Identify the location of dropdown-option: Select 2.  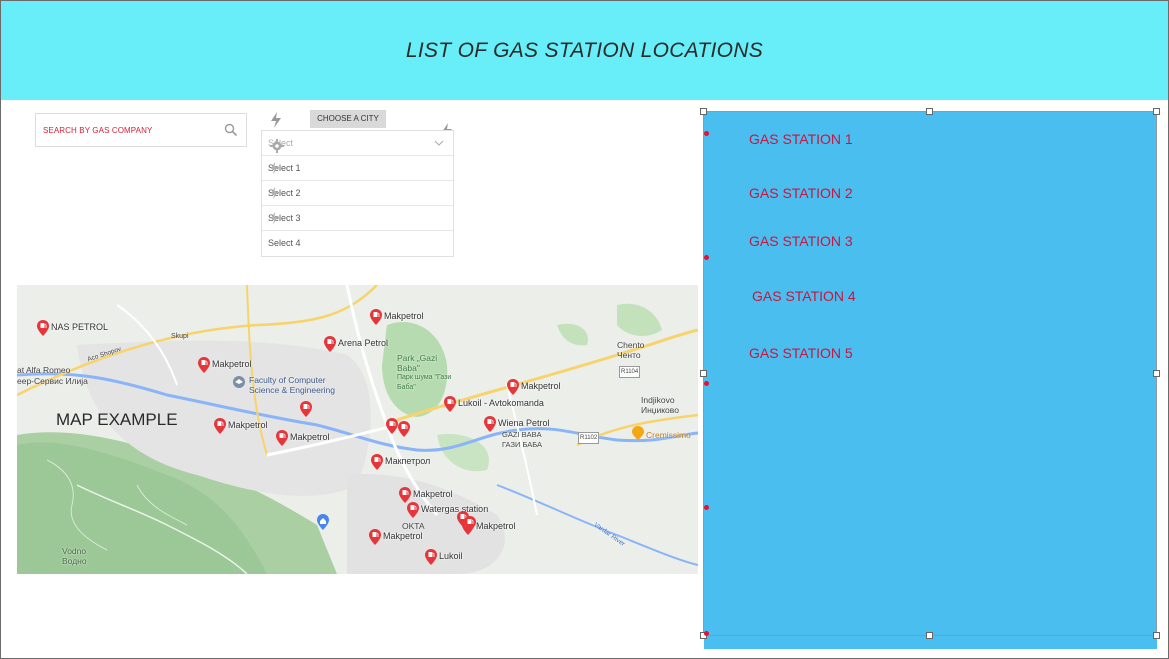
(357, 193).